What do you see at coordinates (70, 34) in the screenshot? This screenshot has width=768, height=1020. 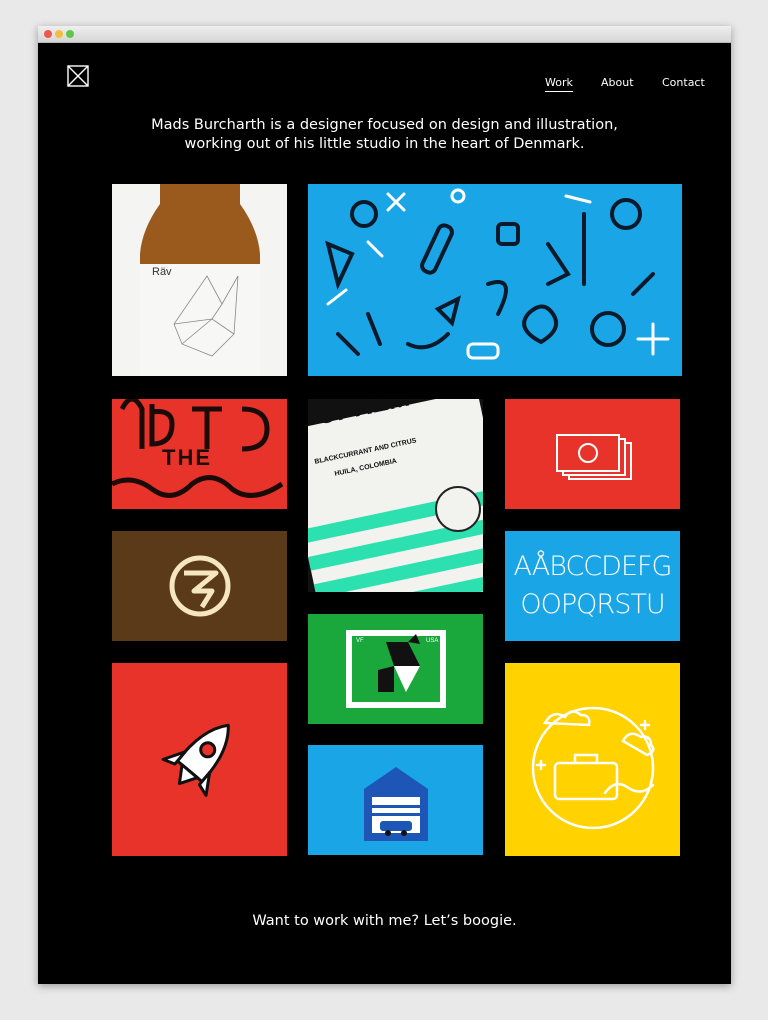 I see `maximize-window-button` at bounding box center [70, 34].